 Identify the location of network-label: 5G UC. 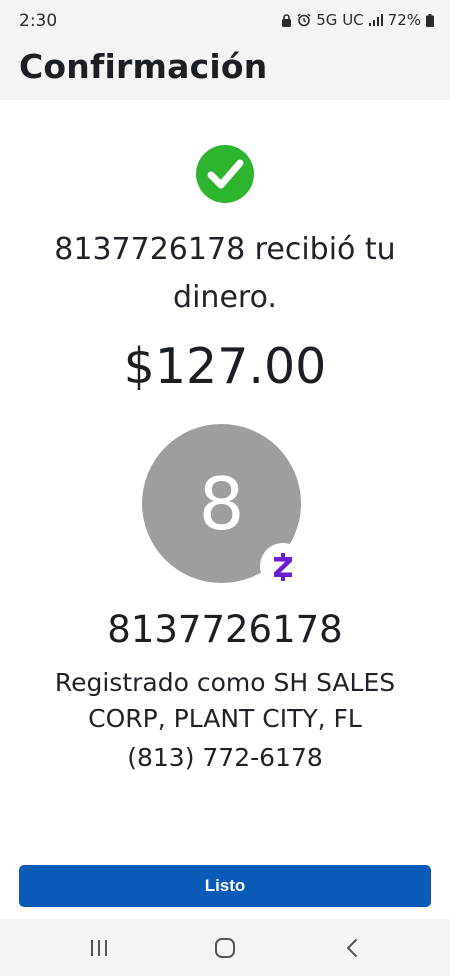
(340, 20).